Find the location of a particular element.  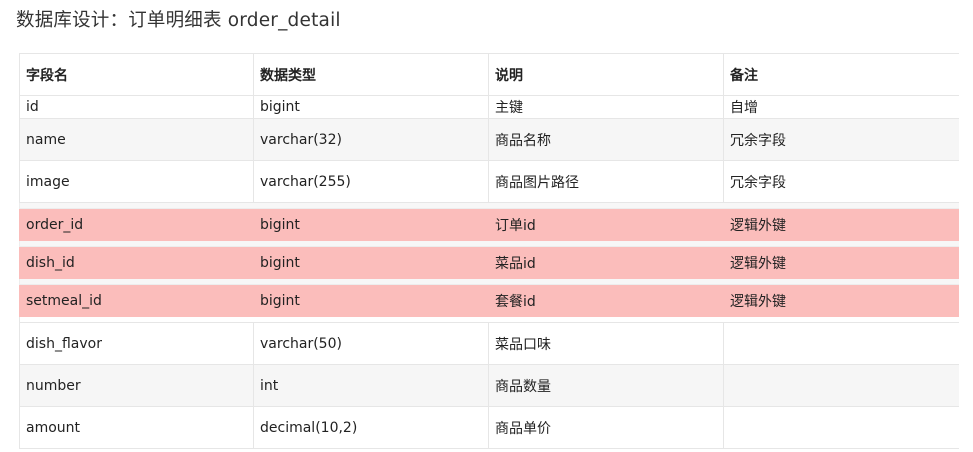

header-description: 说明 is located at coordinates (606, 74).